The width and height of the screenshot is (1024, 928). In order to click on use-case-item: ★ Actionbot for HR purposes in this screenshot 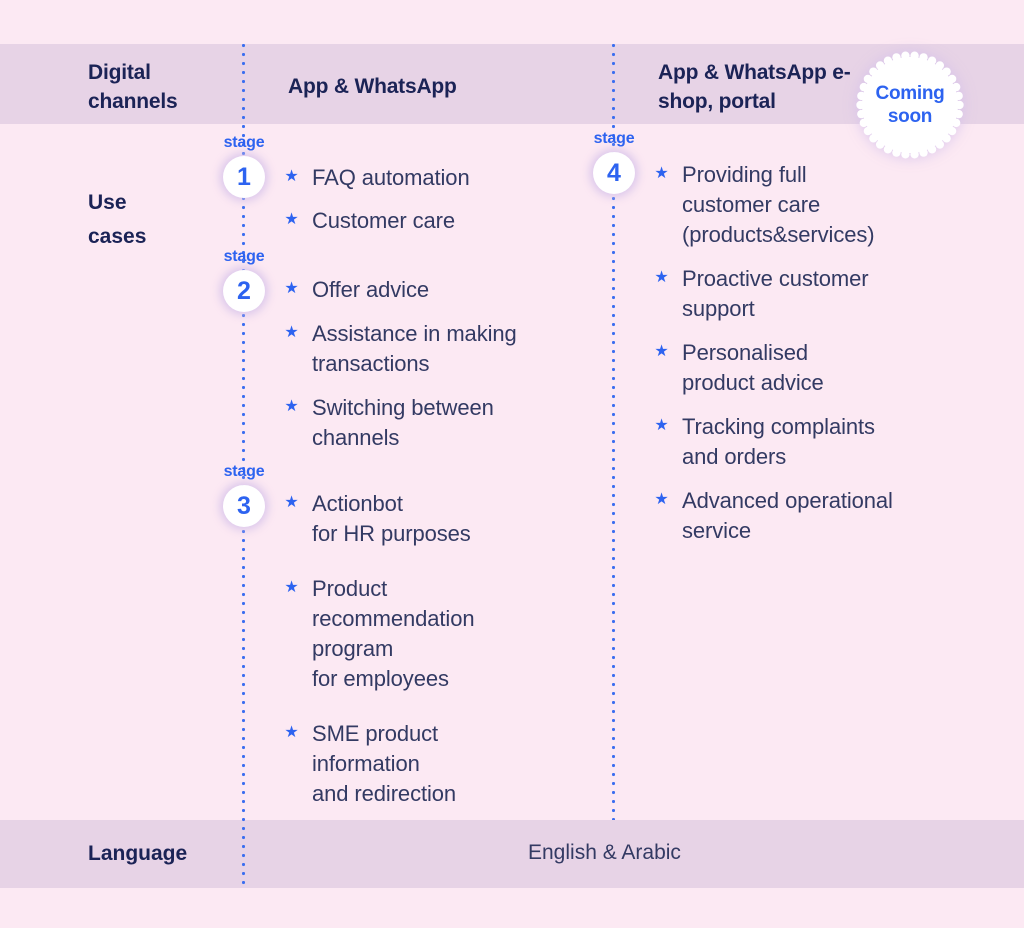, I will do `click(439, 519)`.